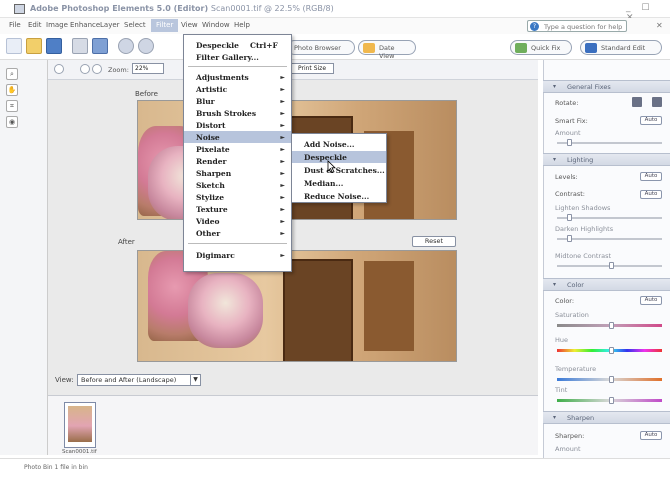 This screenshot has width=670, height=477. Describe the element at coordinates (237, 173) in the screenshot. I see `filter-sharpen: Sharpen ►` at that location.